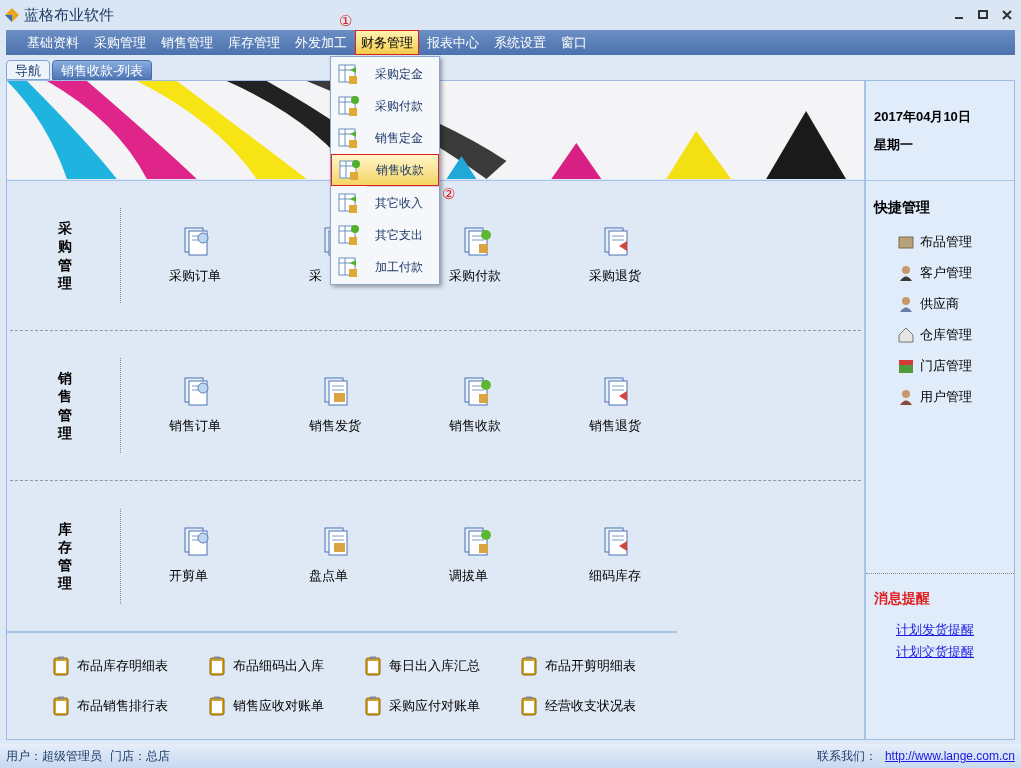  Describe the element at coordinates (69, 14) in the screenshot. I see `window-title: 蓝格布业软件` at that location.